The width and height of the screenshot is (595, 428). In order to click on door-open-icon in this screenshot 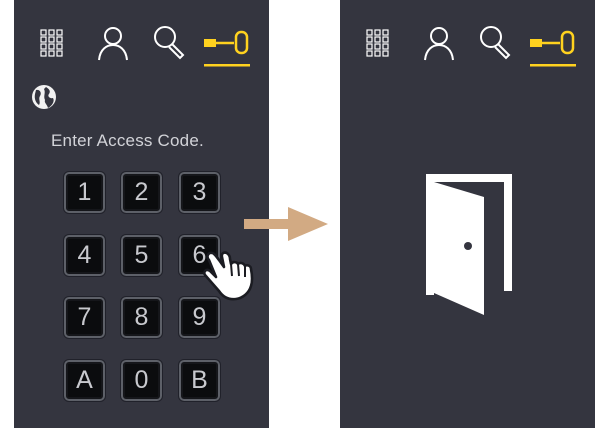, I will do `click(469, 244)`.